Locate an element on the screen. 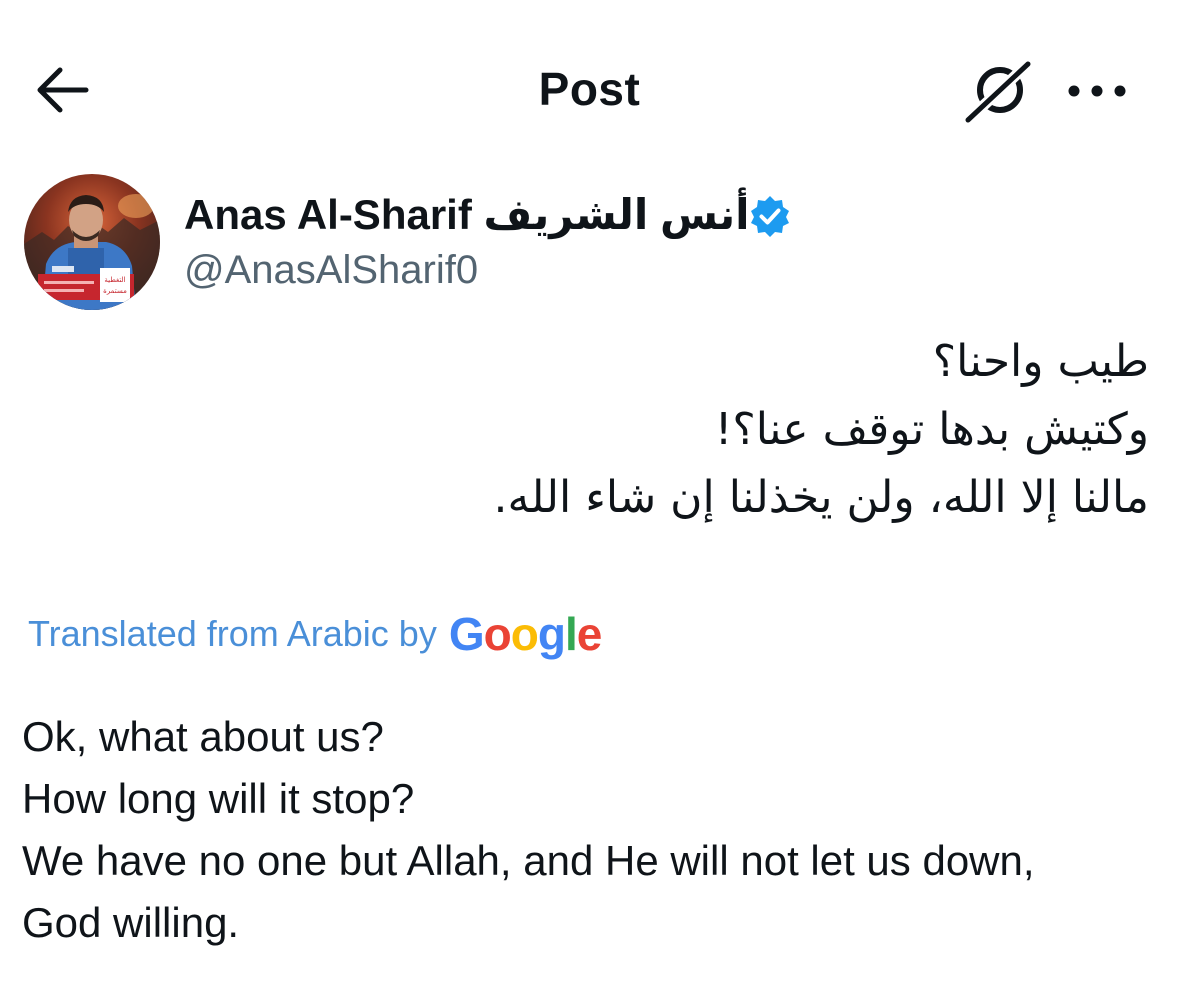 The width and height of the screenshot is (1179, 1001). original-line: طيب واحنا؟ is located at coordinates (1040, 361).